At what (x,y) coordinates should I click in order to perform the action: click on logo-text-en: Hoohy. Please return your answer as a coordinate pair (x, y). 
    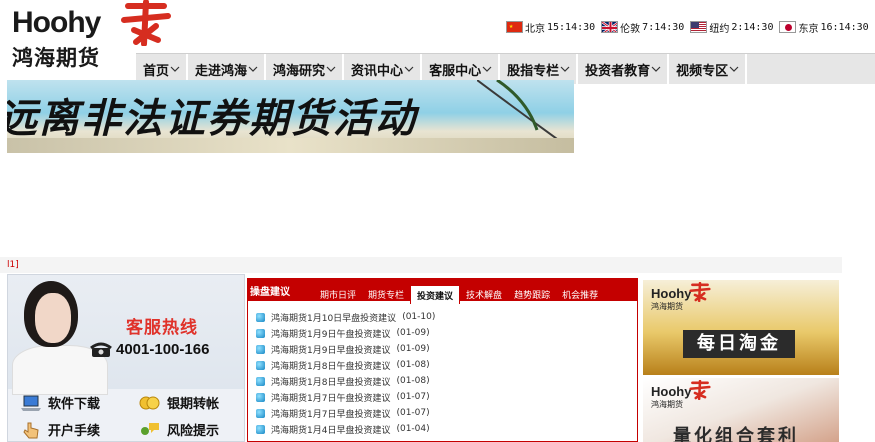
    Looking at the image, I should click on (56, 22).